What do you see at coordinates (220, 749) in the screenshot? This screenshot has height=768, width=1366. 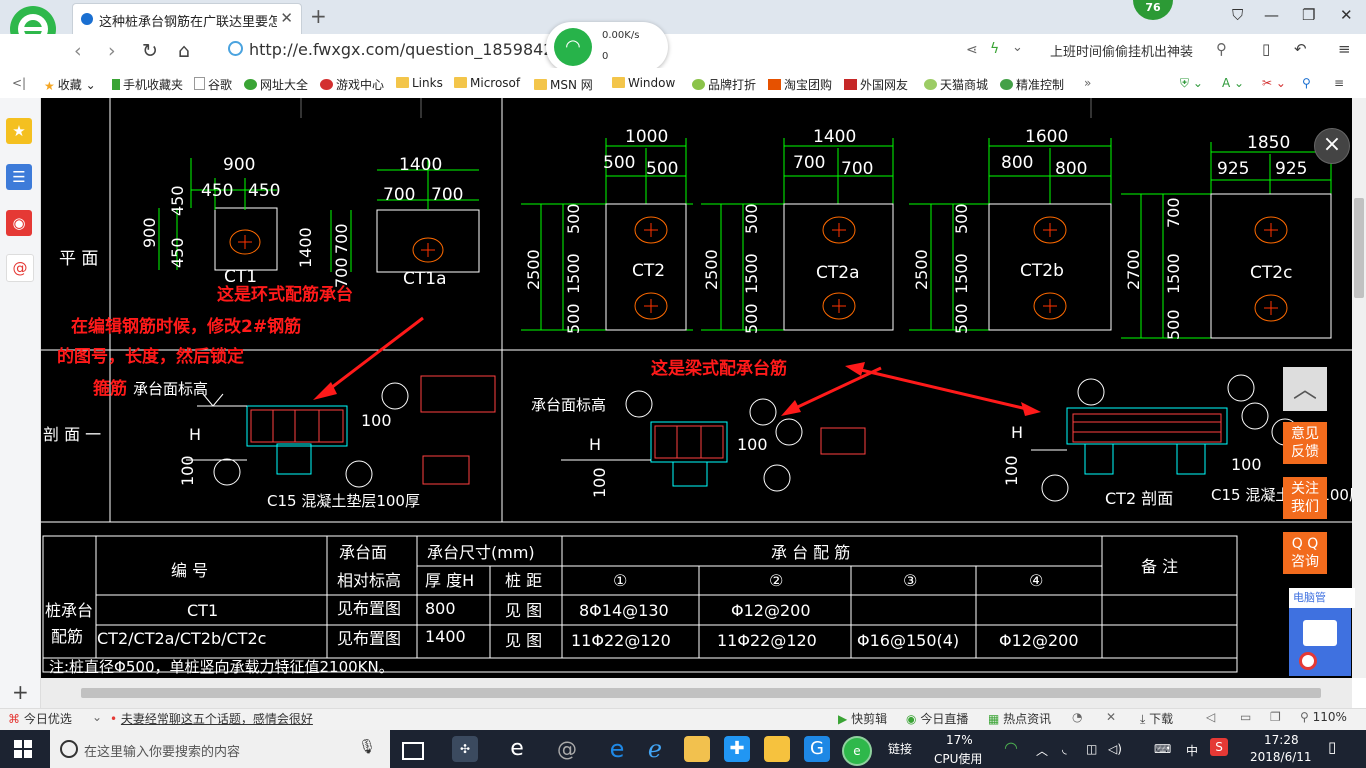 I see `taskbar-search-box: 在这里输入你要搜索的内容 🎙` at bounding box center [220, 749].